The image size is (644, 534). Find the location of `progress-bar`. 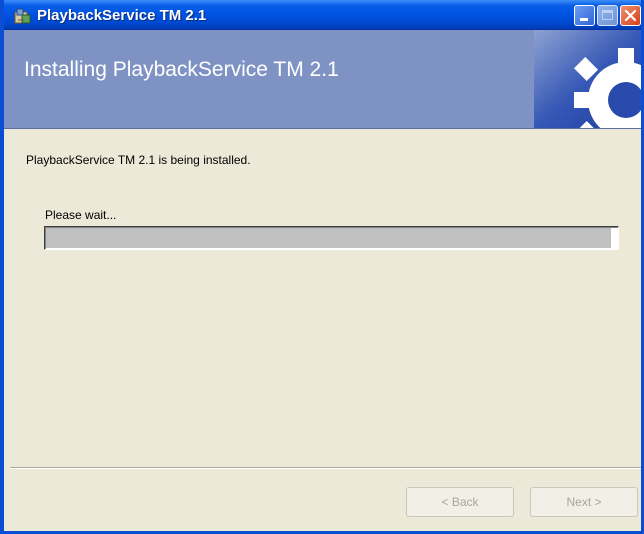

progress-bar is located at coordinates (331, 238).